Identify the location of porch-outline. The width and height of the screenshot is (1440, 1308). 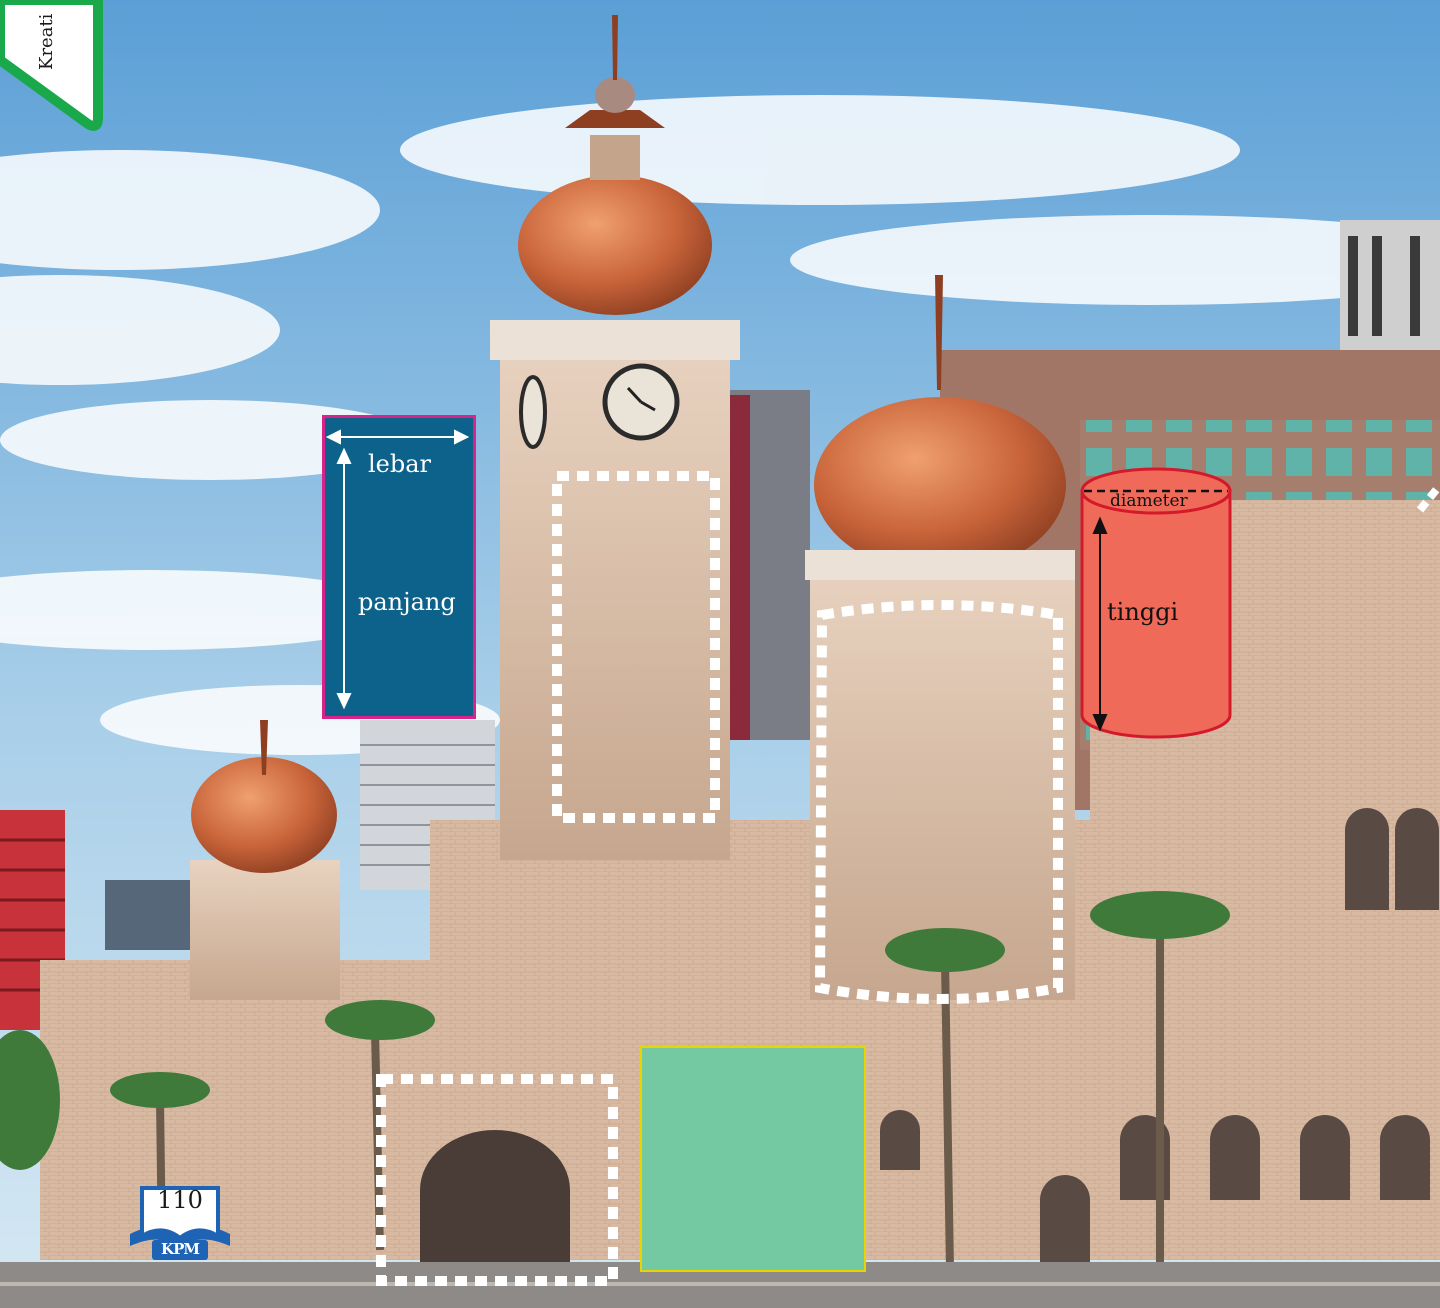
(497, 1180).